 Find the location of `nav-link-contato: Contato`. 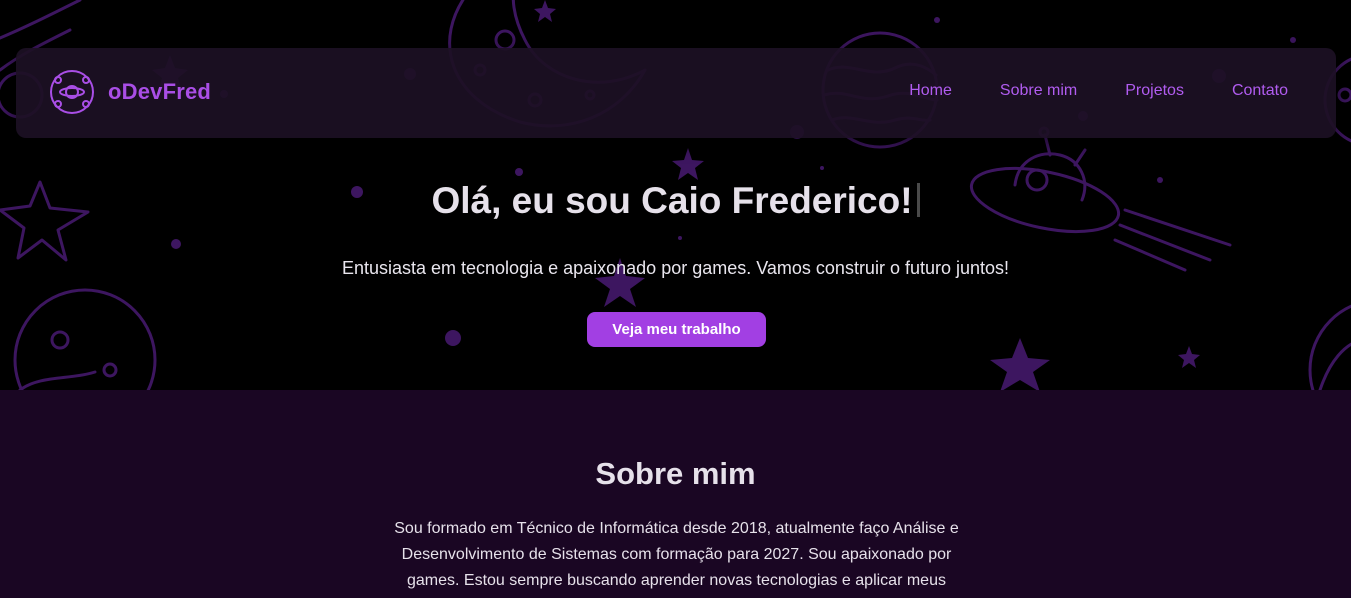

nav-link-contato: Contato is located at coordinates (1260, 91).